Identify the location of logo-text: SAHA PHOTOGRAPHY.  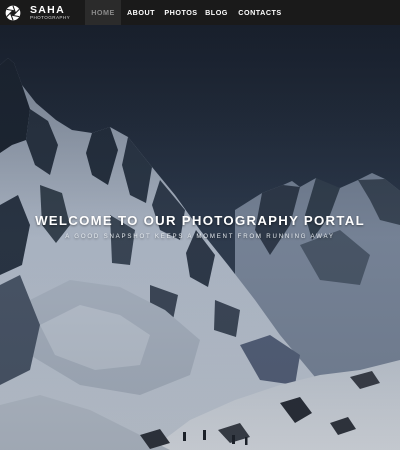
(50, 12).